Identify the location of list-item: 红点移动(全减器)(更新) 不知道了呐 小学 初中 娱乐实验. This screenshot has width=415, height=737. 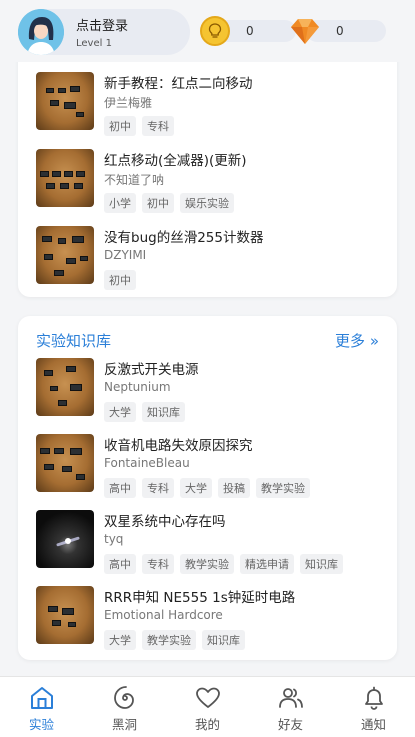
(211, 181).